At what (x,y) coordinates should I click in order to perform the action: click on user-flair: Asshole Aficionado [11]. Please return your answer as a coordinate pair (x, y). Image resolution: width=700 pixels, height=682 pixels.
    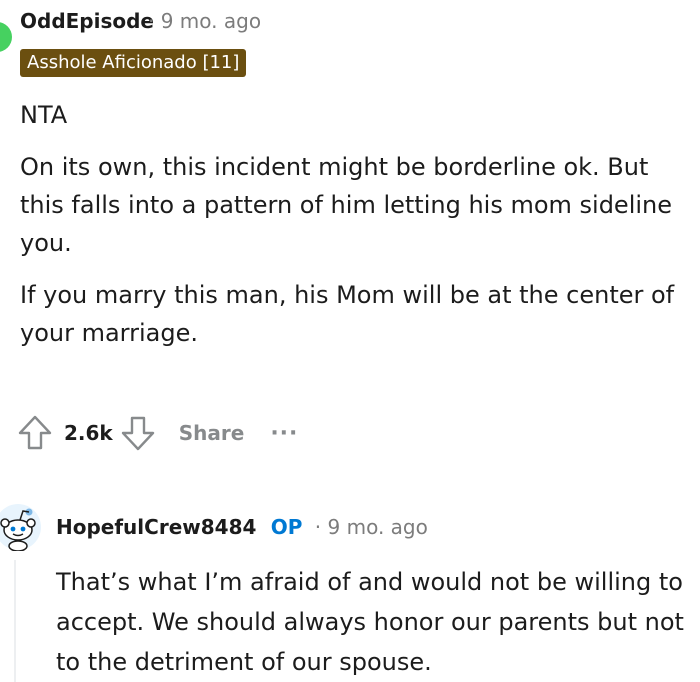
    Looking at the image, I should click on (133, 63).